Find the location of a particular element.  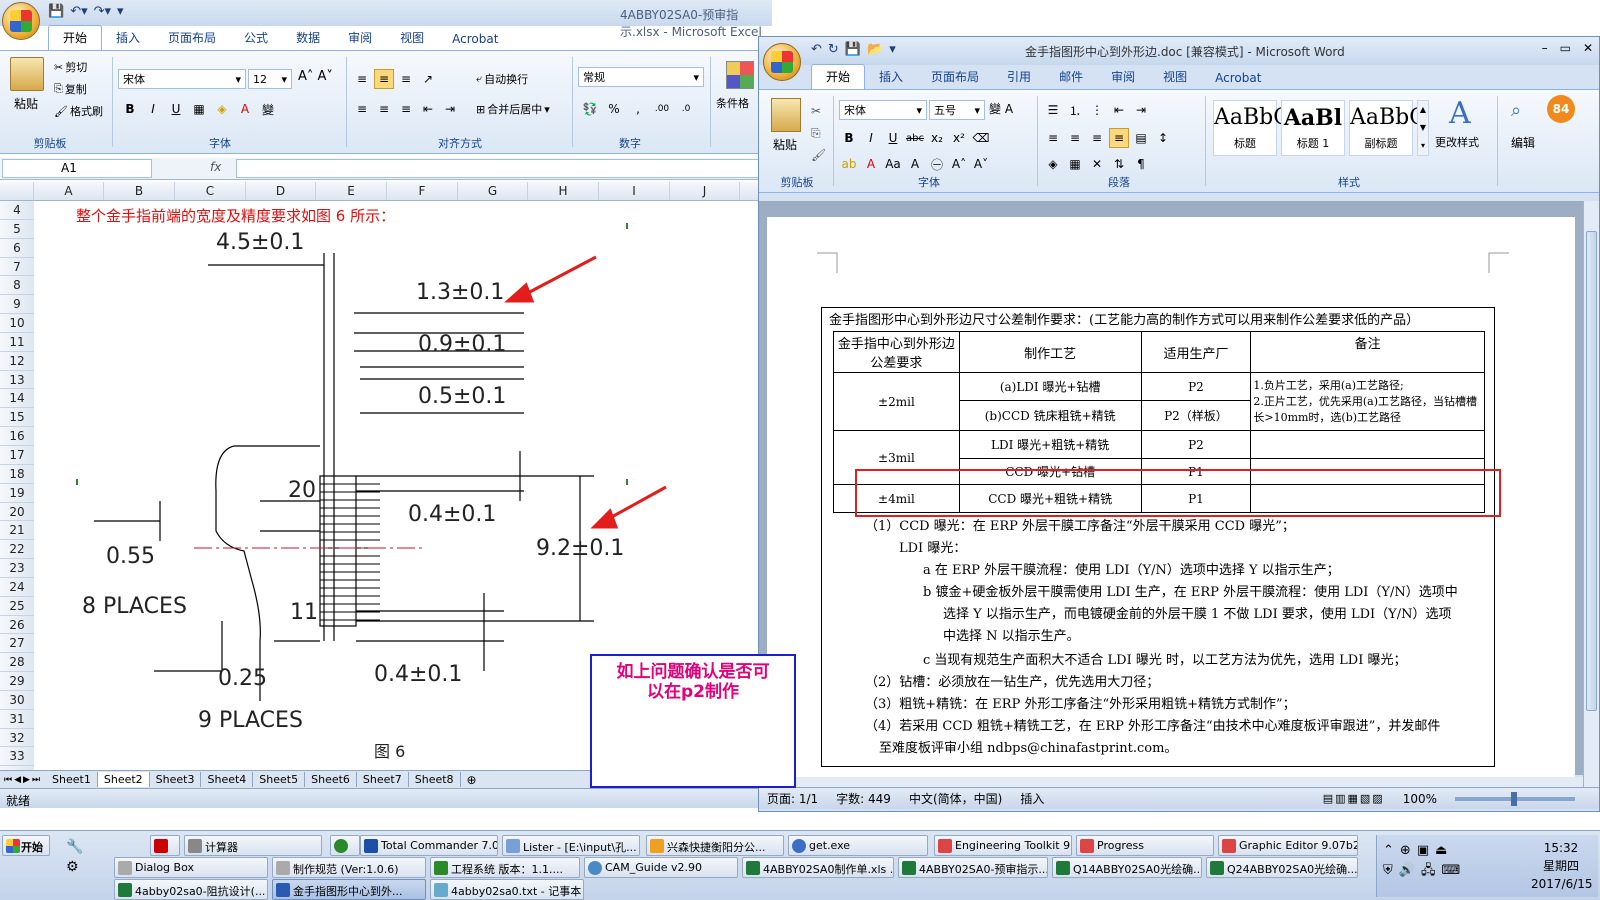

quick-launch-icon: ⚙ is located at coordinates (87, 867).